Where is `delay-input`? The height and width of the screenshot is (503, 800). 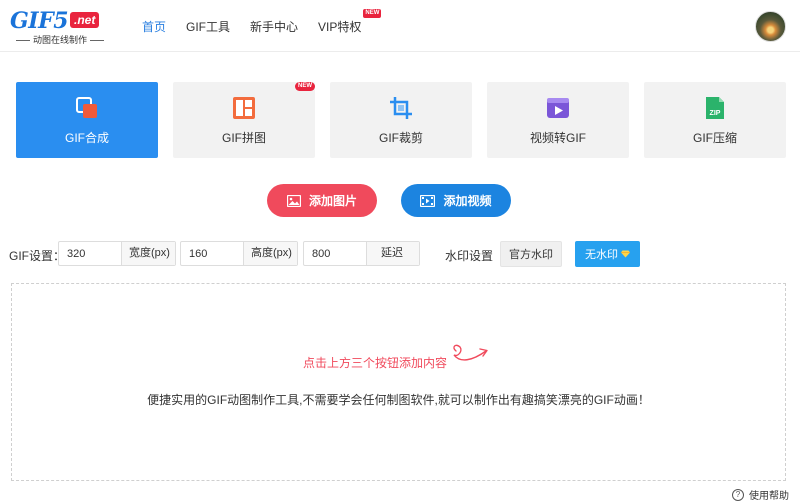 delay-input is located at coordinates (335, 253).